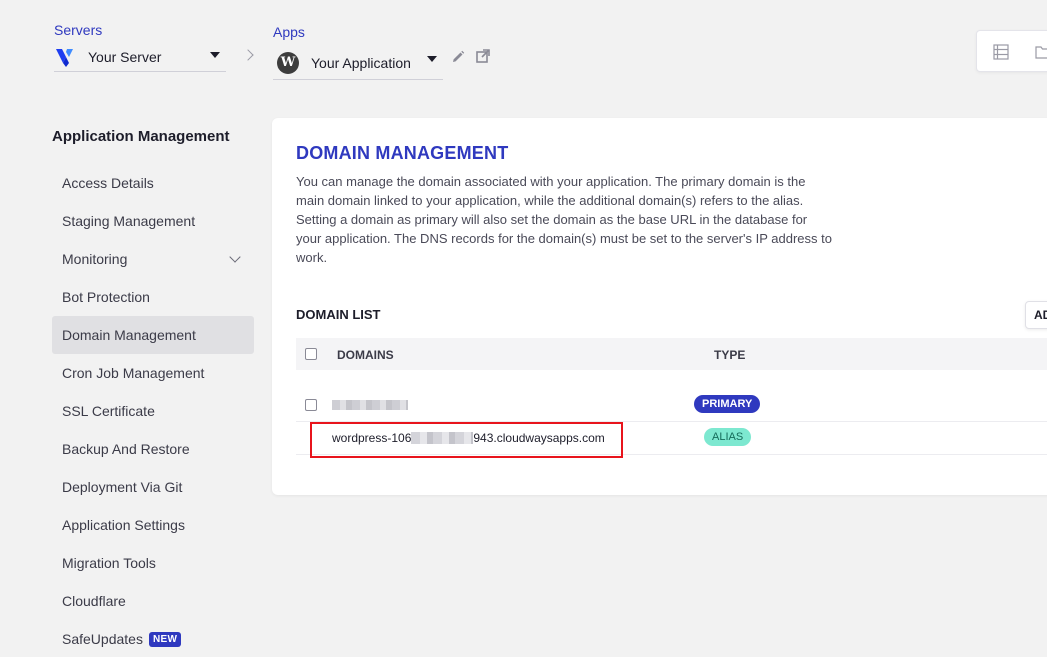 This screenshot has width=1047, height=657. I want to click on page-title: DOMAIN MANAGEMENT, so click(402, 153).